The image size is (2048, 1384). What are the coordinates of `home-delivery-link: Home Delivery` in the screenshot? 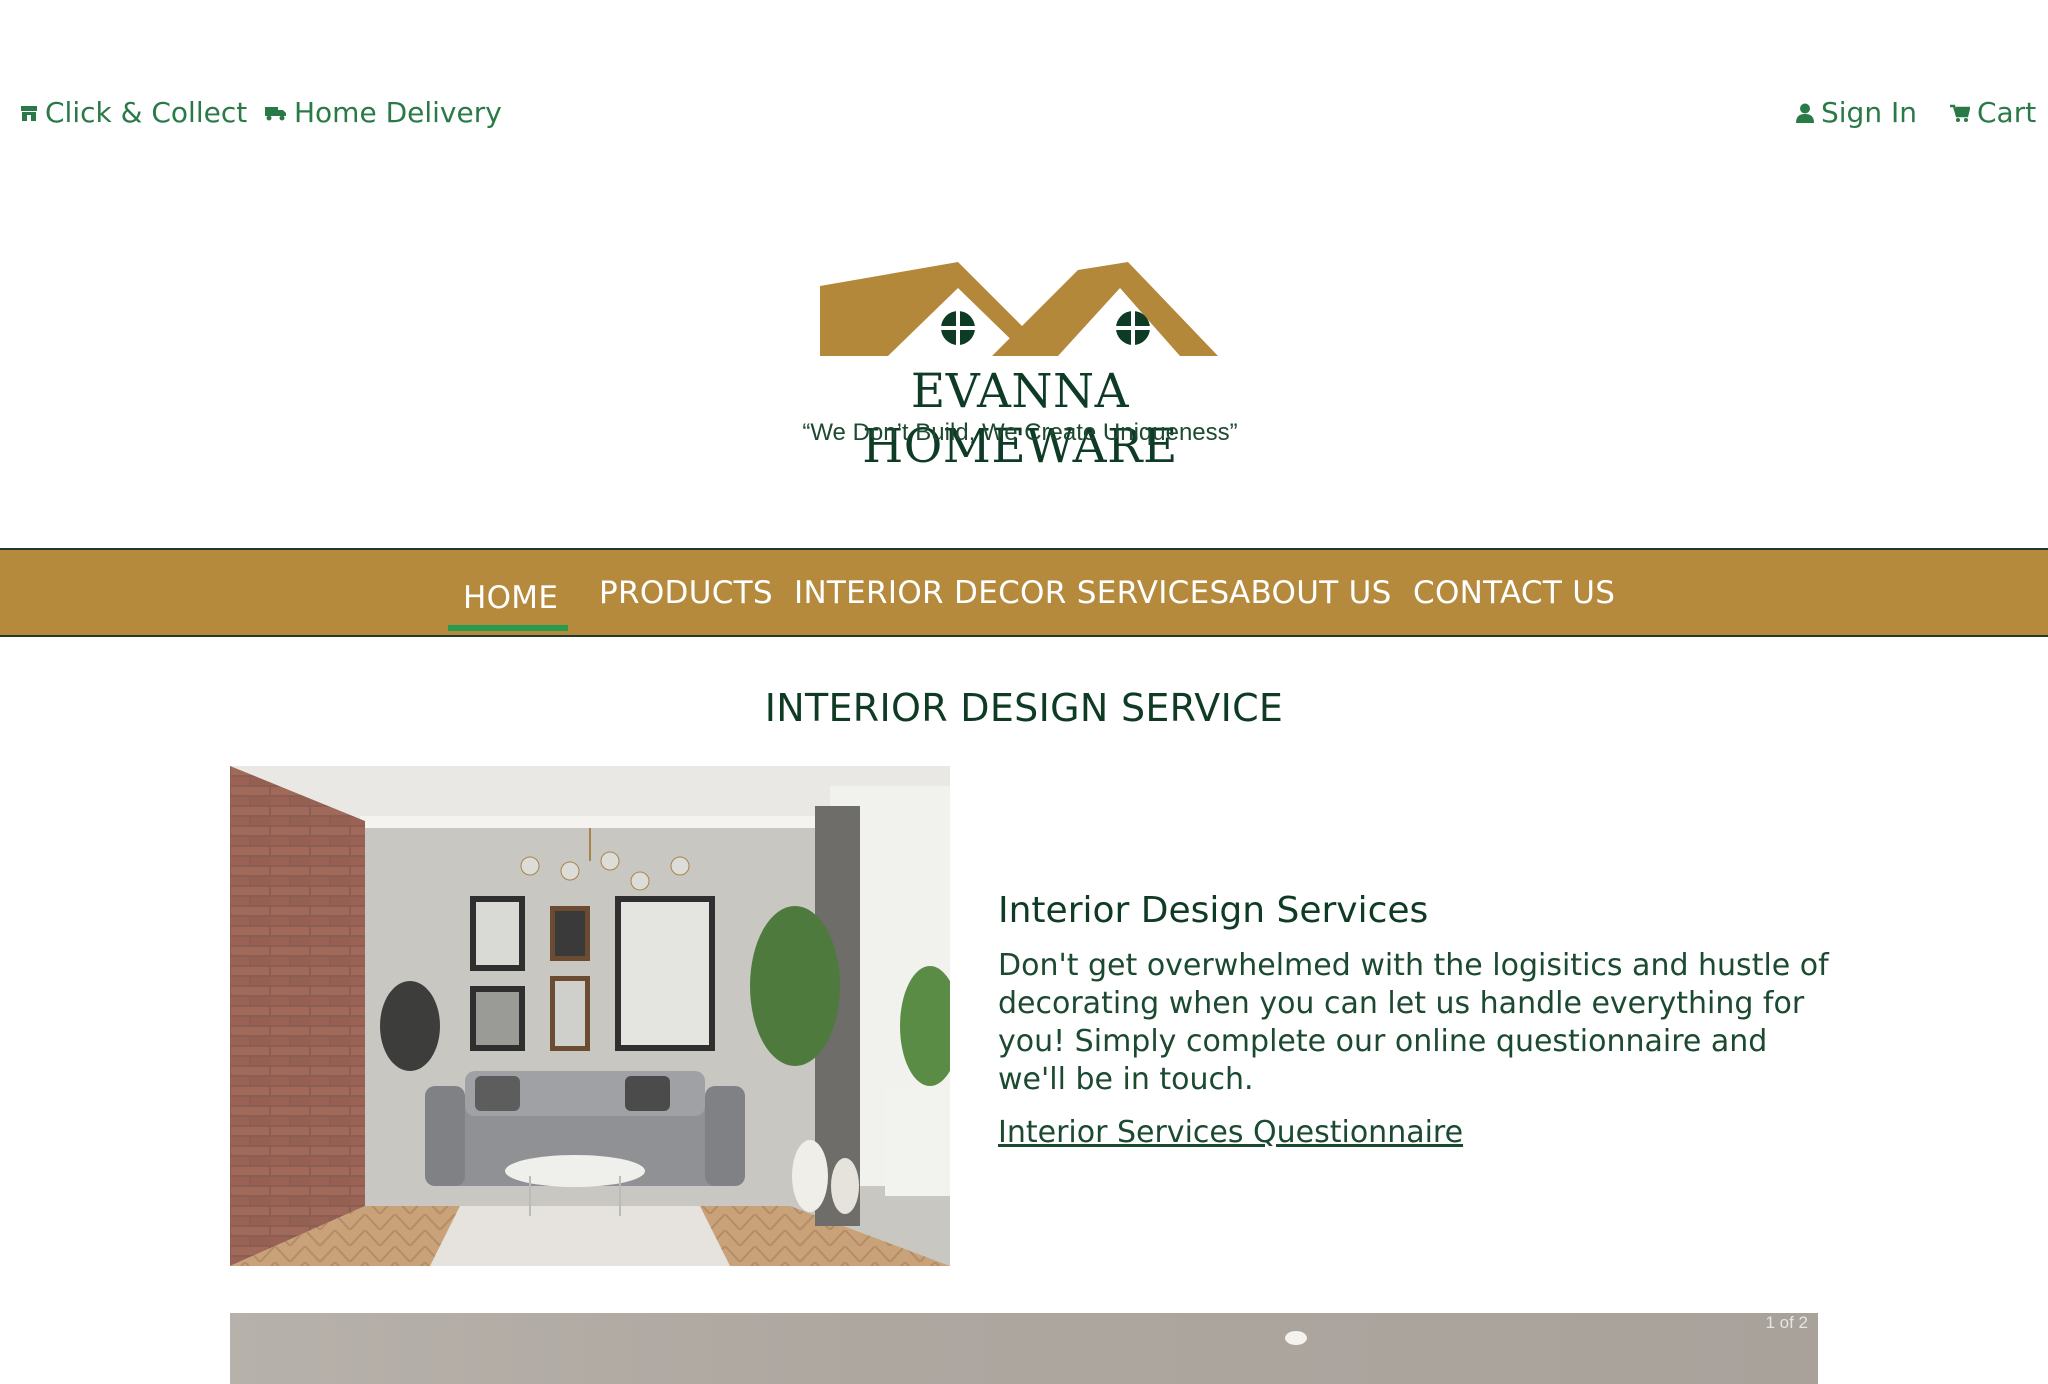 It's located at (383, 112).